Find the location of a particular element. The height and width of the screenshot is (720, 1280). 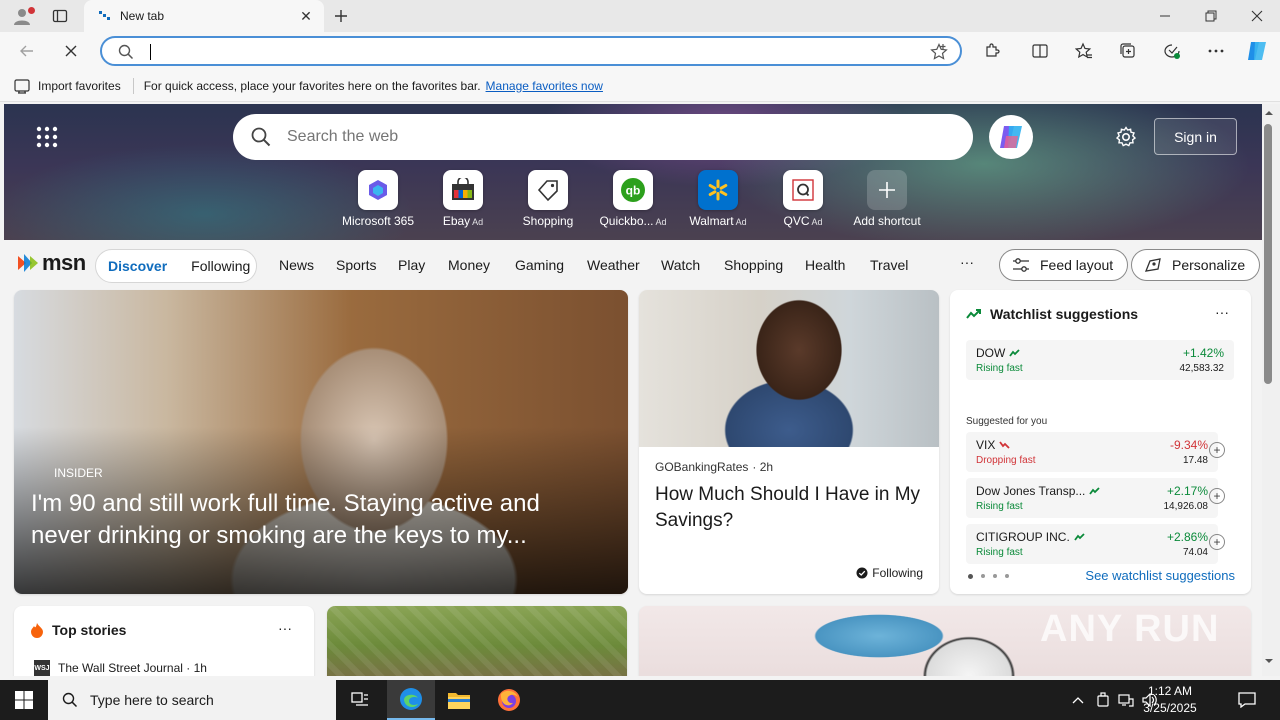

favorites-icon is located at coordinates (1084, 51).